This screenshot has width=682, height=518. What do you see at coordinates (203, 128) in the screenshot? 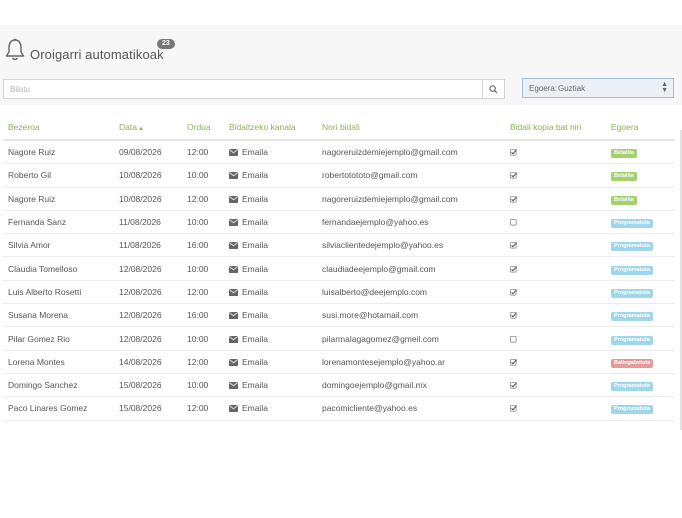
I see `column-header-time: Ordua` at bounding box center [203, 128].